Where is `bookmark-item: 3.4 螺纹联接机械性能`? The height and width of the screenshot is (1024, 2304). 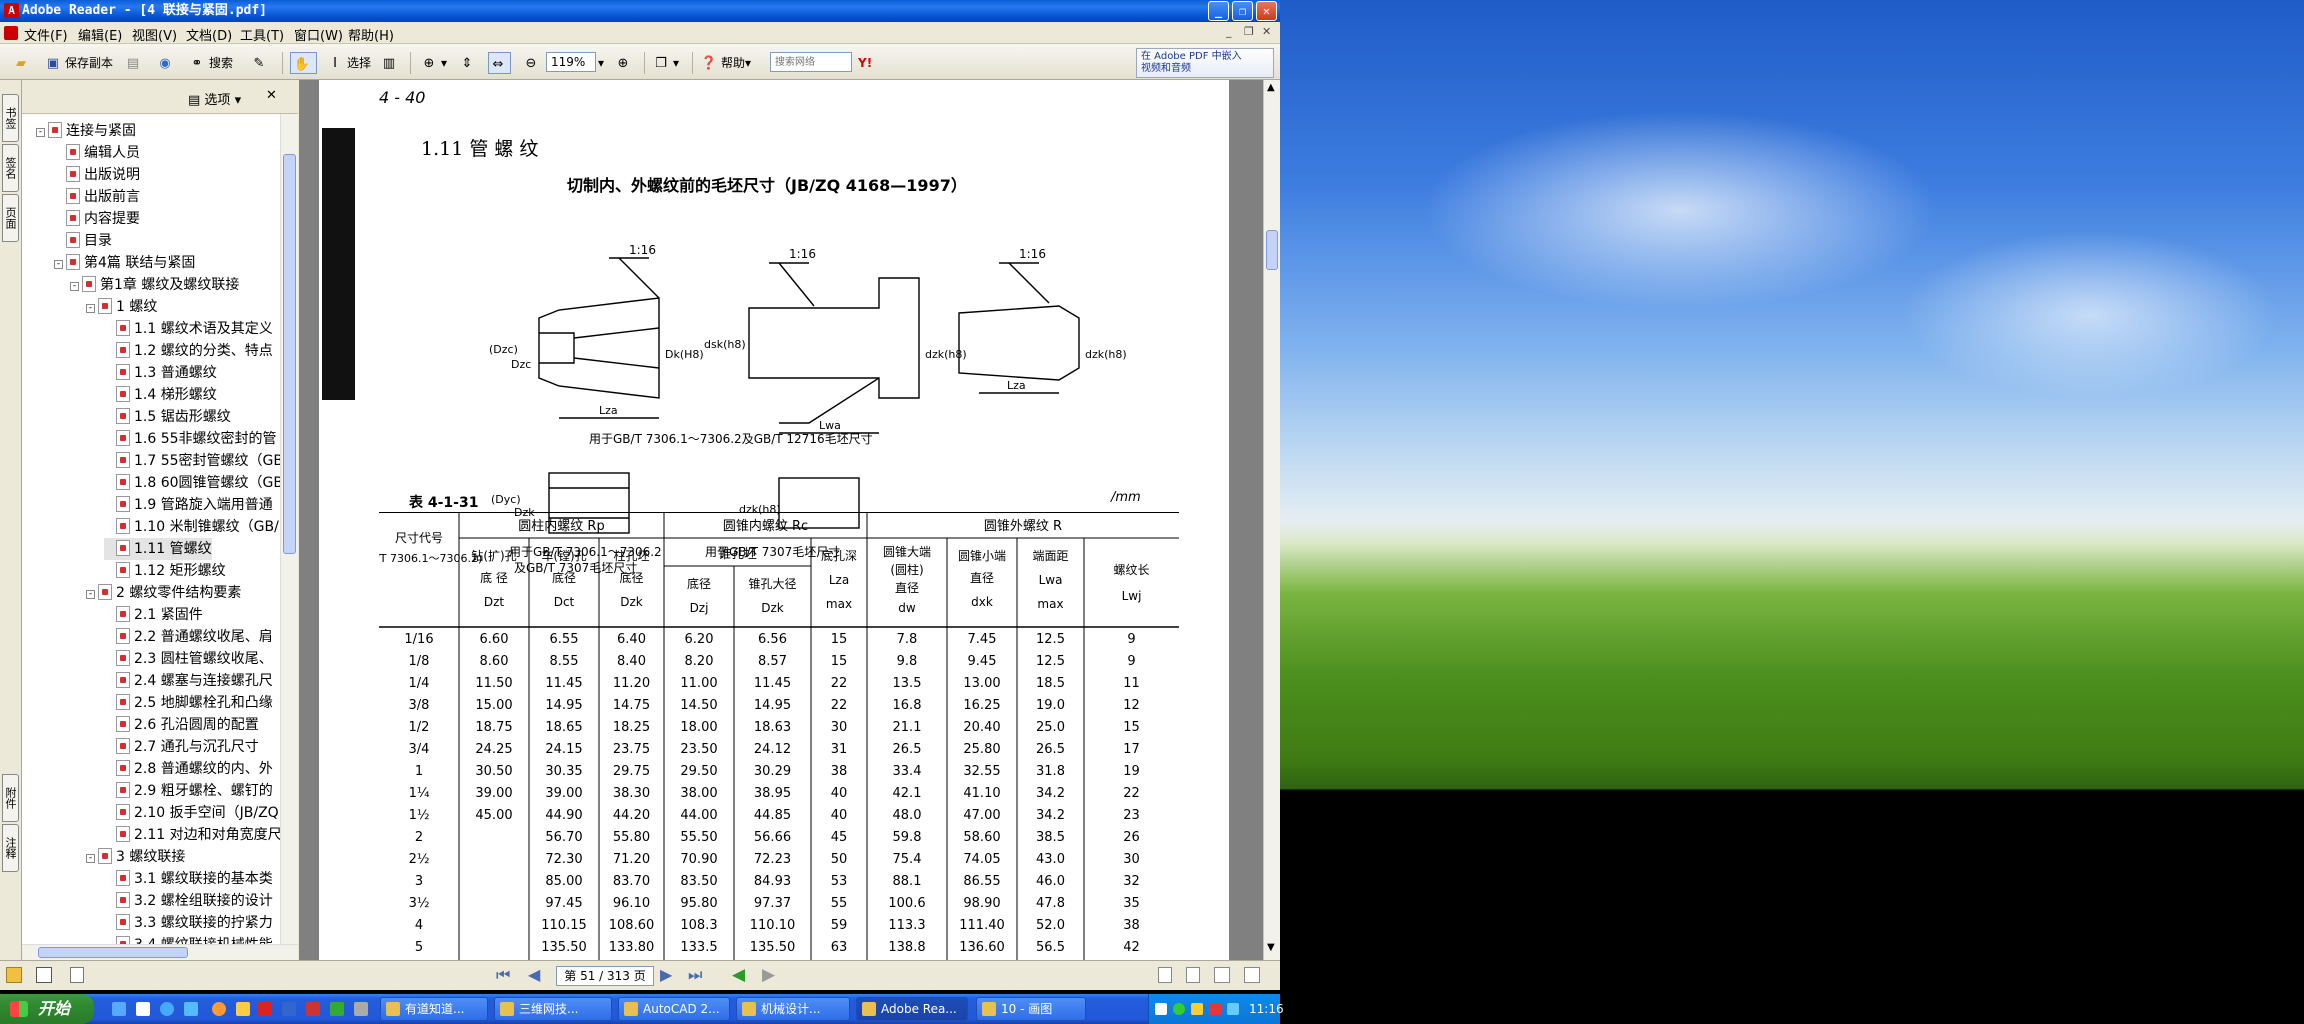
bookmark-item: 3.4 螺纹联接机械性能 is located at coordinates (188, 939).